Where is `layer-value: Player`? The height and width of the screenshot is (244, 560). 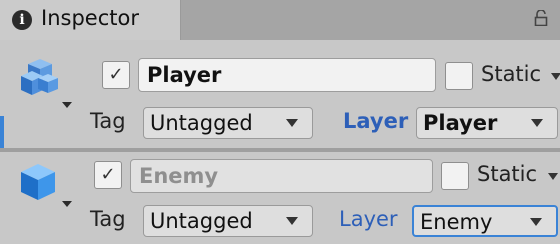 layer-value: Player is located at coordinates (460, 123).